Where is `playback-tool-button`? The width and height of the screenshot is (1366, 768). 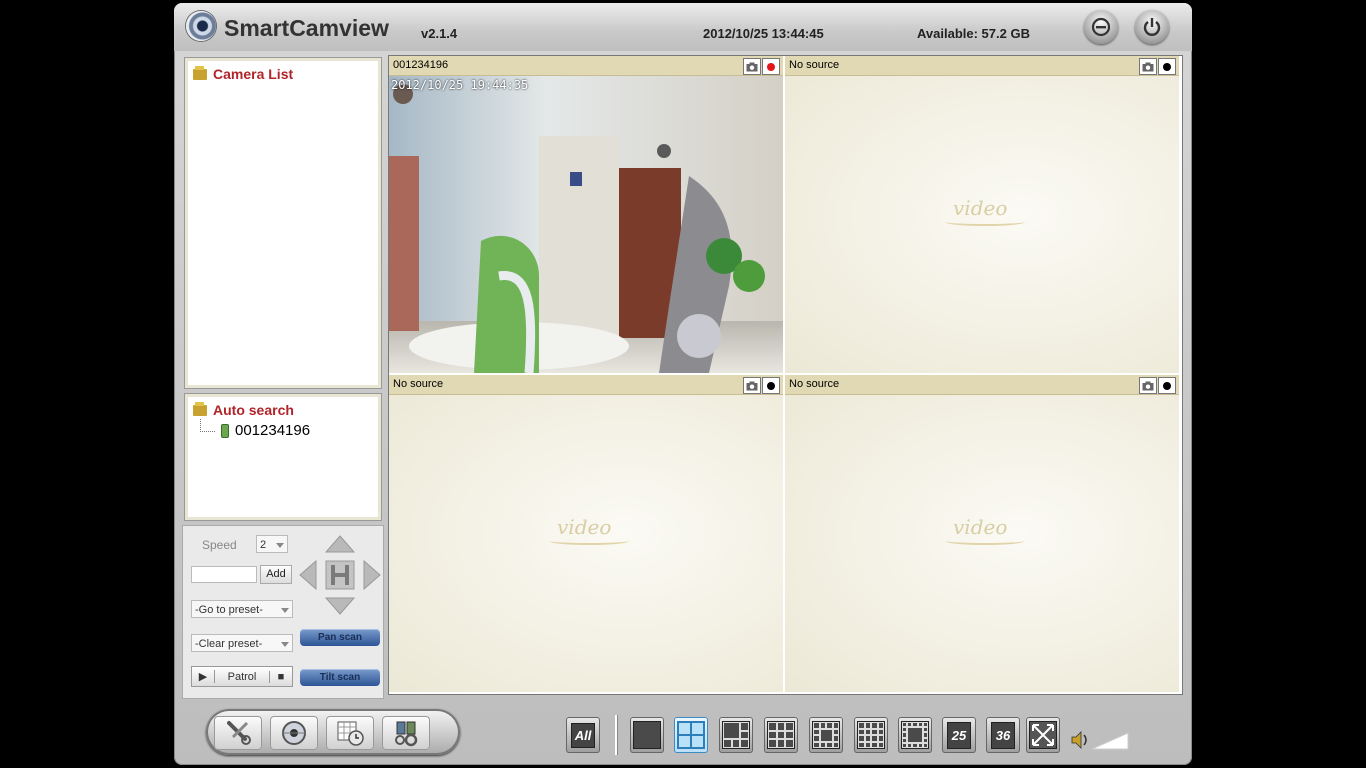 playback-tool-button is located at coordinates (294, 733).